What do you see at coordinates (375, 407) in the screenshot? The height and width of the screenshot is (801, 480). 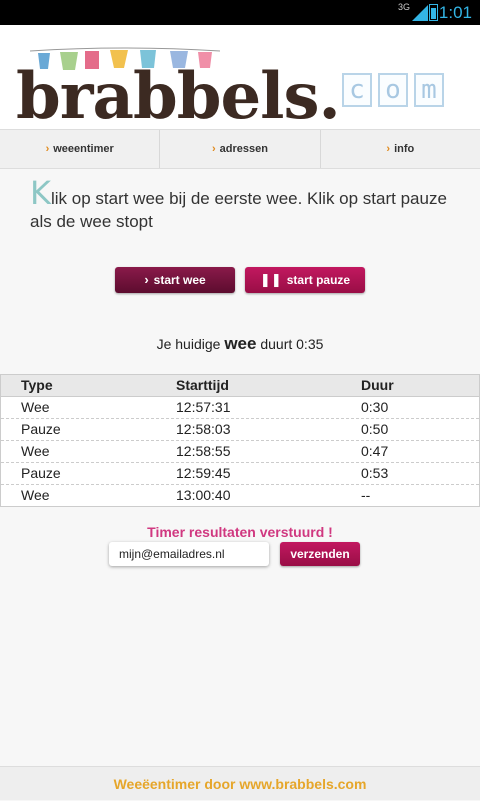 I see `cell-duur: 0:30` at bounding box center [375, 407].